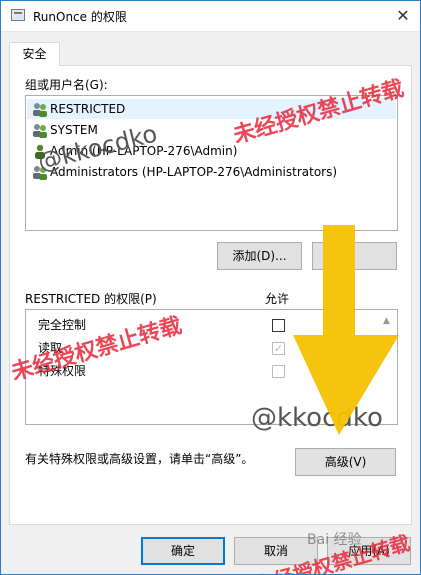  What do you see at coordinates (354, 256) in the screenshot?
I see `remove-button` at bounding box center [354, 256].